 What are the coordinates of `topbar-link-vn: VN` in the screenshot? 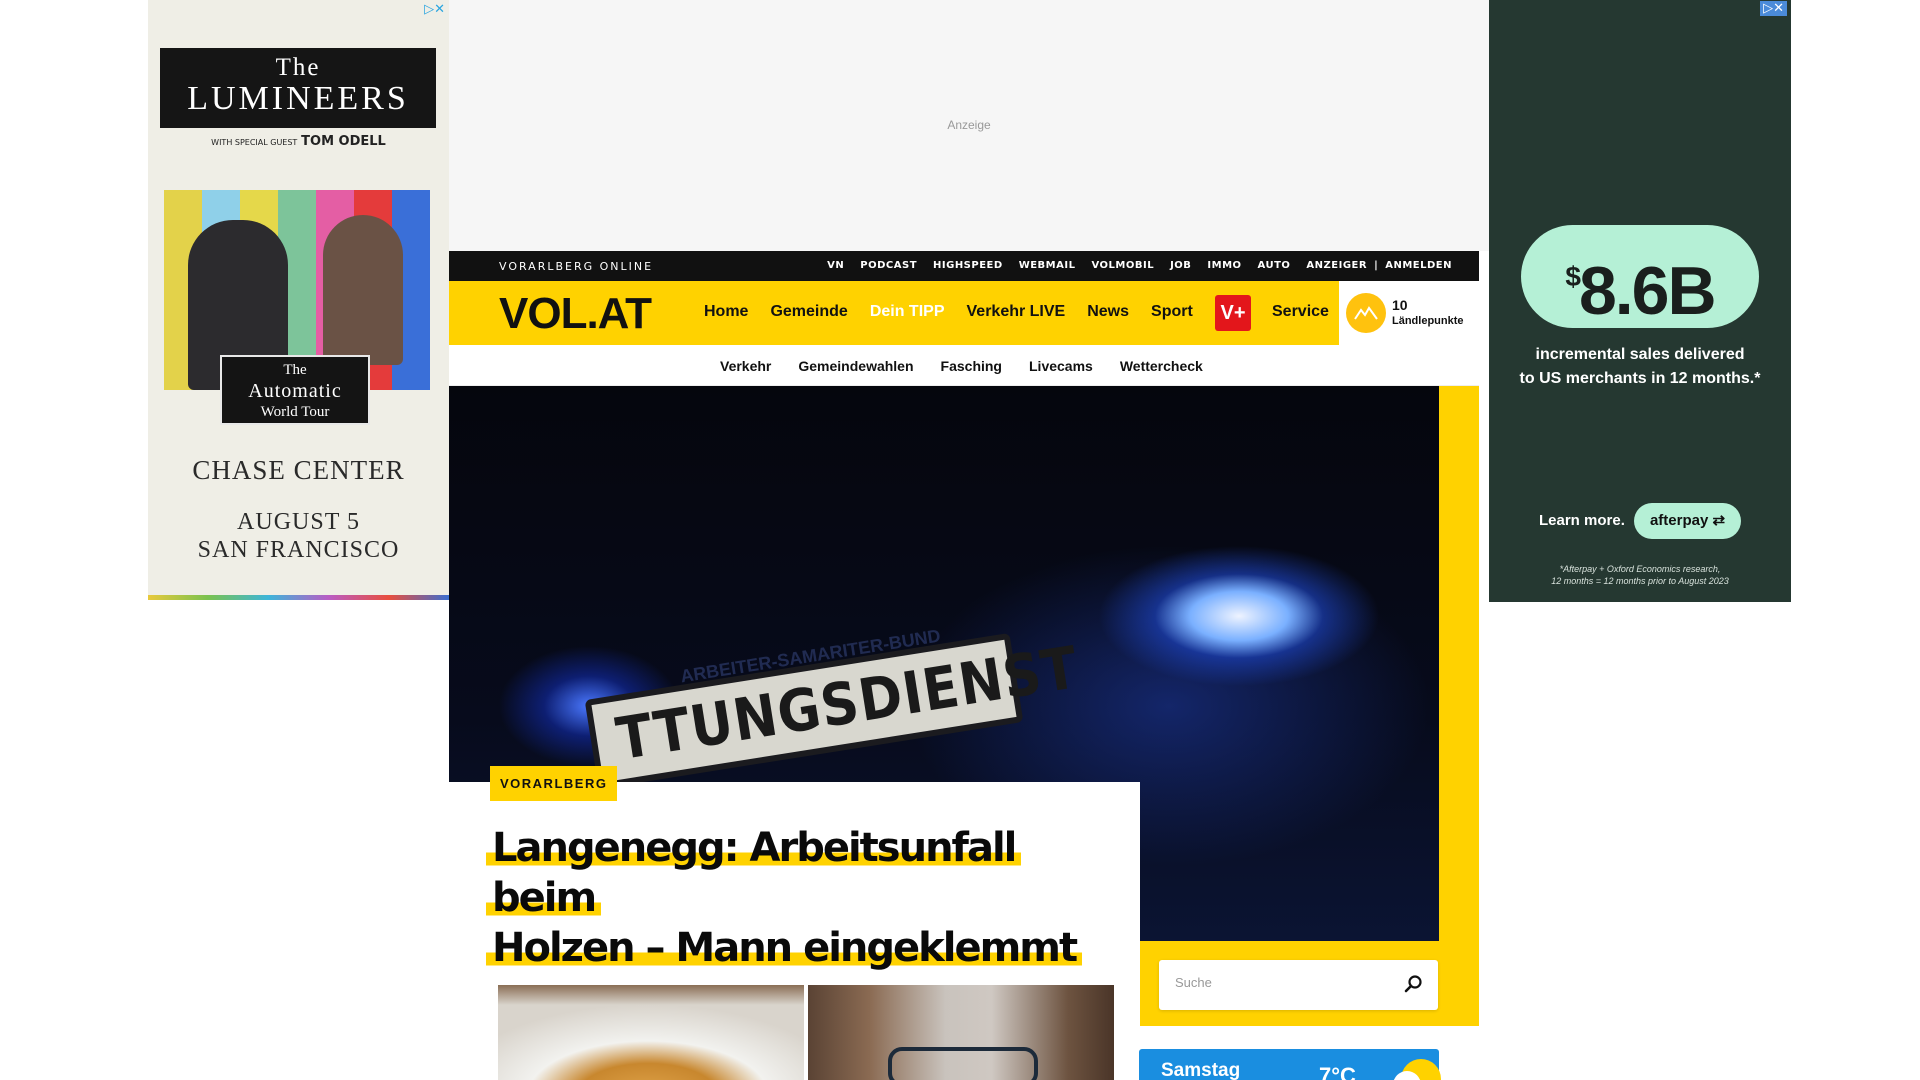 It's located at (835, 265).